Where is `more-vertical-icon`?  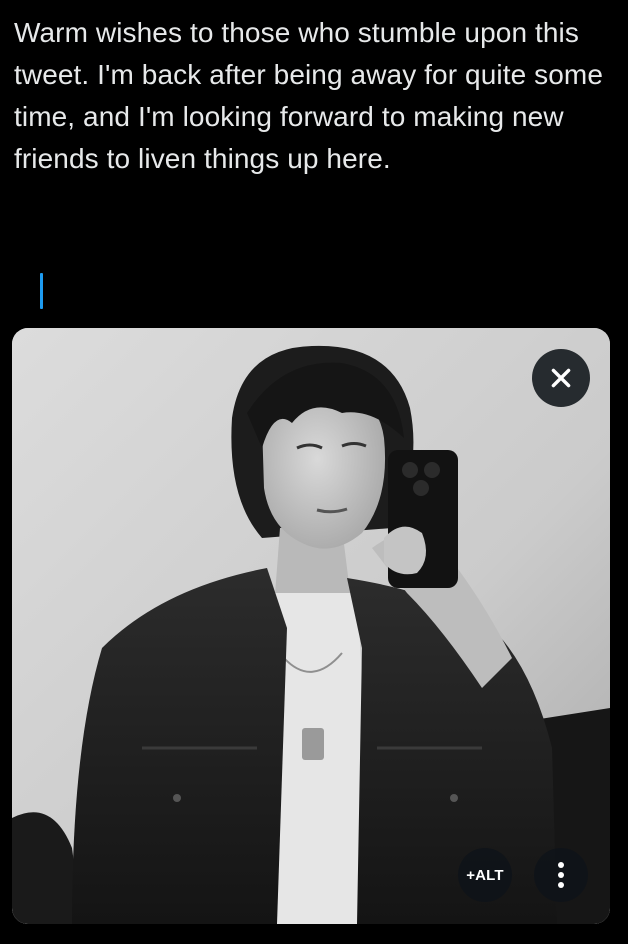
more-vertical-icon is located at coordinates (561, 875).